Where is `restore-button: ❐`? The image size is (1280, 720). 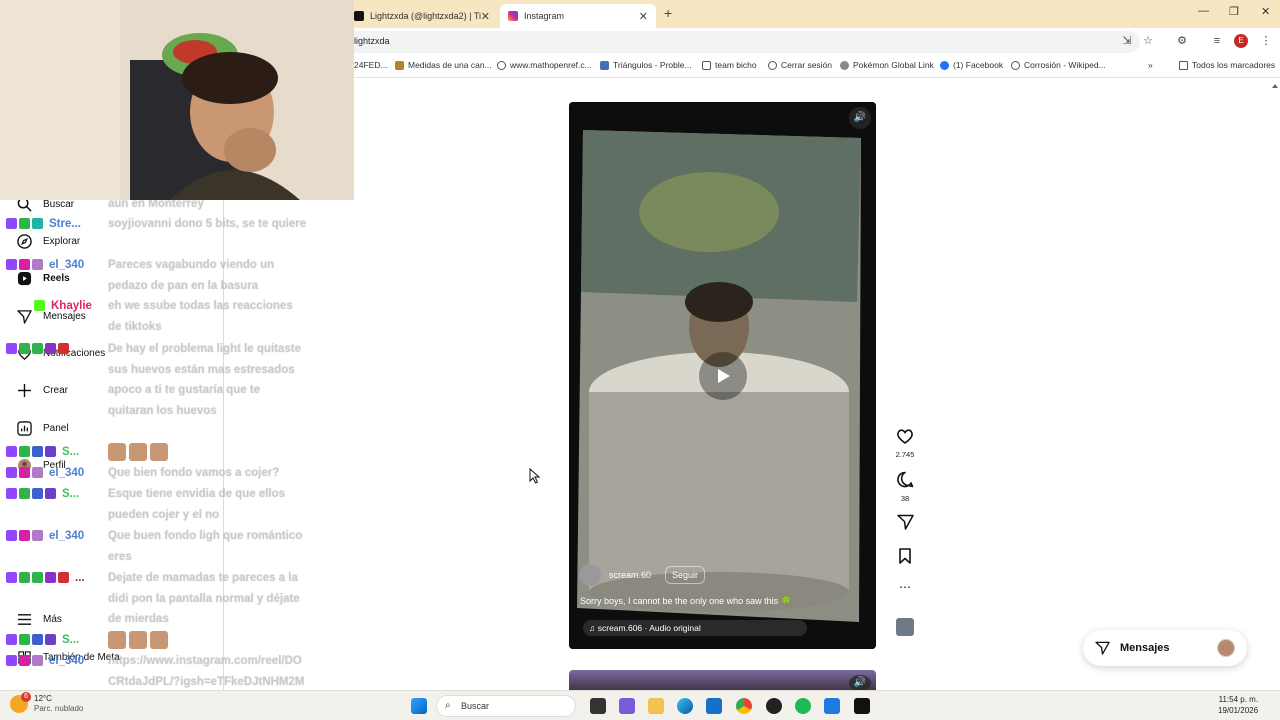
restore-button: ❐ is located at coordinates (1234, 11).